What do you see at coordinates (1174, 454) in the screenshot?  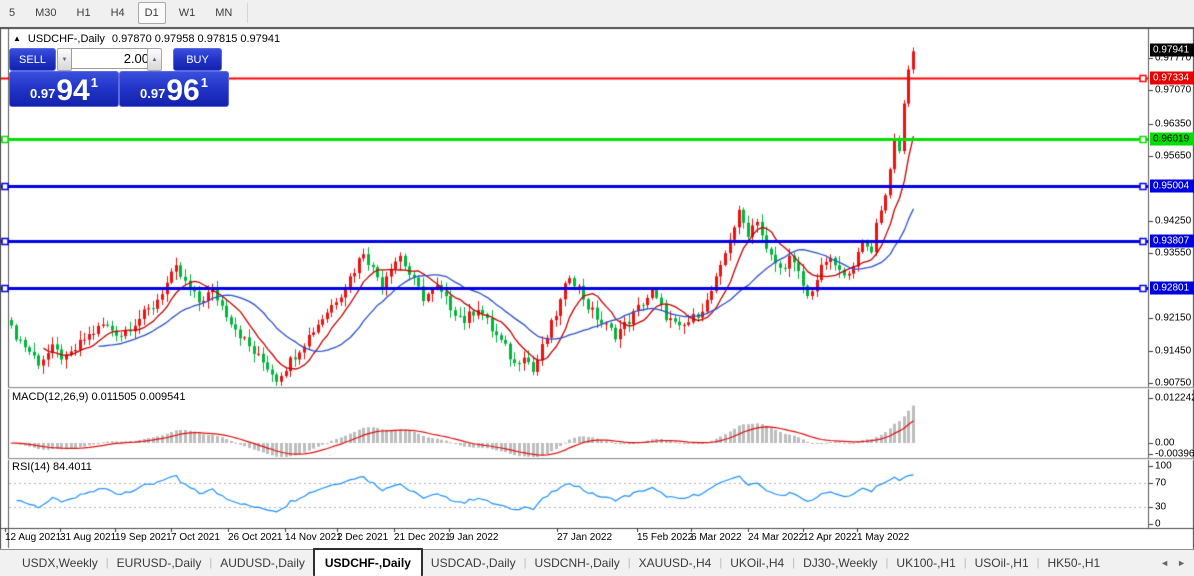 I see `macd-axis-tick: -0.003963` at bounding box center [1174, 454].